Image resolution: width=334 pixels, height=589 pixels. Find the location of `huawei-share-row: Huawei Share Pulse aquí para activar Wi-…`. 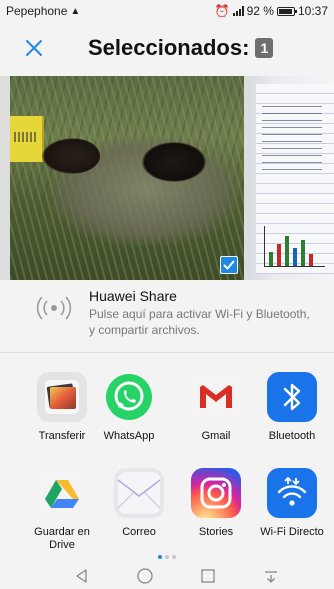

huawei-share-row: Huawei Share Pulse aquí para activar Wi-… is located at coordinates (167, 316).